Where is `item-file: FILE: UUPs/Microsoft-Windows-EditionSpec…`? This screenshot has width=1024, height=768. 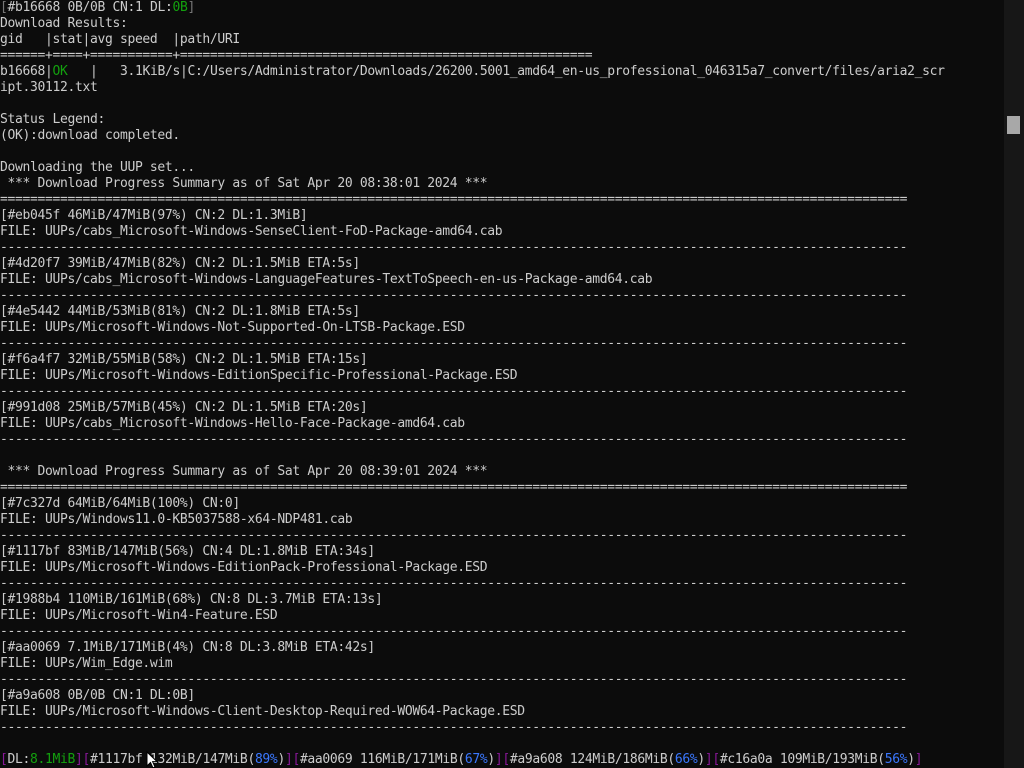 item-file: FILE: UUPs/Microsoft-Windows-EditionSpec… is located at coordinates (259, 375).